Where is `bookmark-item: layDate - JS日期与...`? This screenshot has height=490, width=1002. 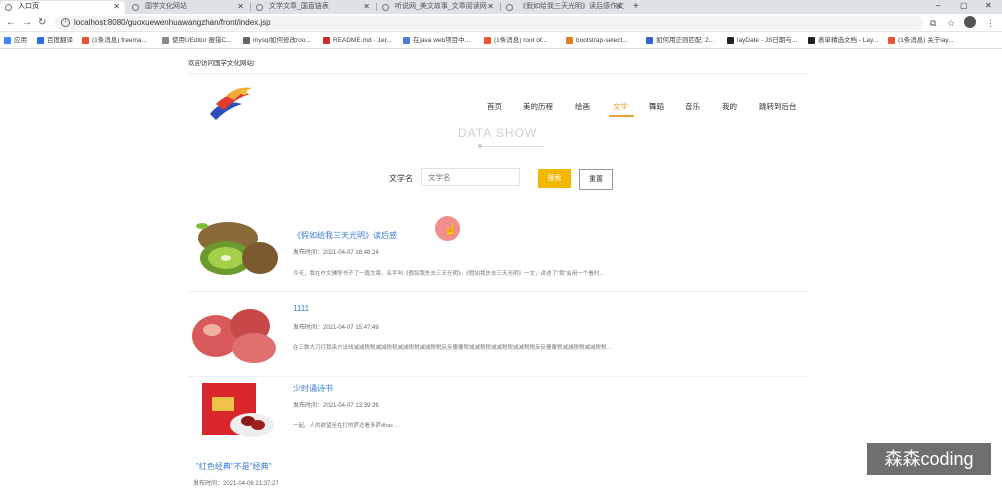
bookmark-item: layDate - JS日期与... is located at coordinates (762, 41).